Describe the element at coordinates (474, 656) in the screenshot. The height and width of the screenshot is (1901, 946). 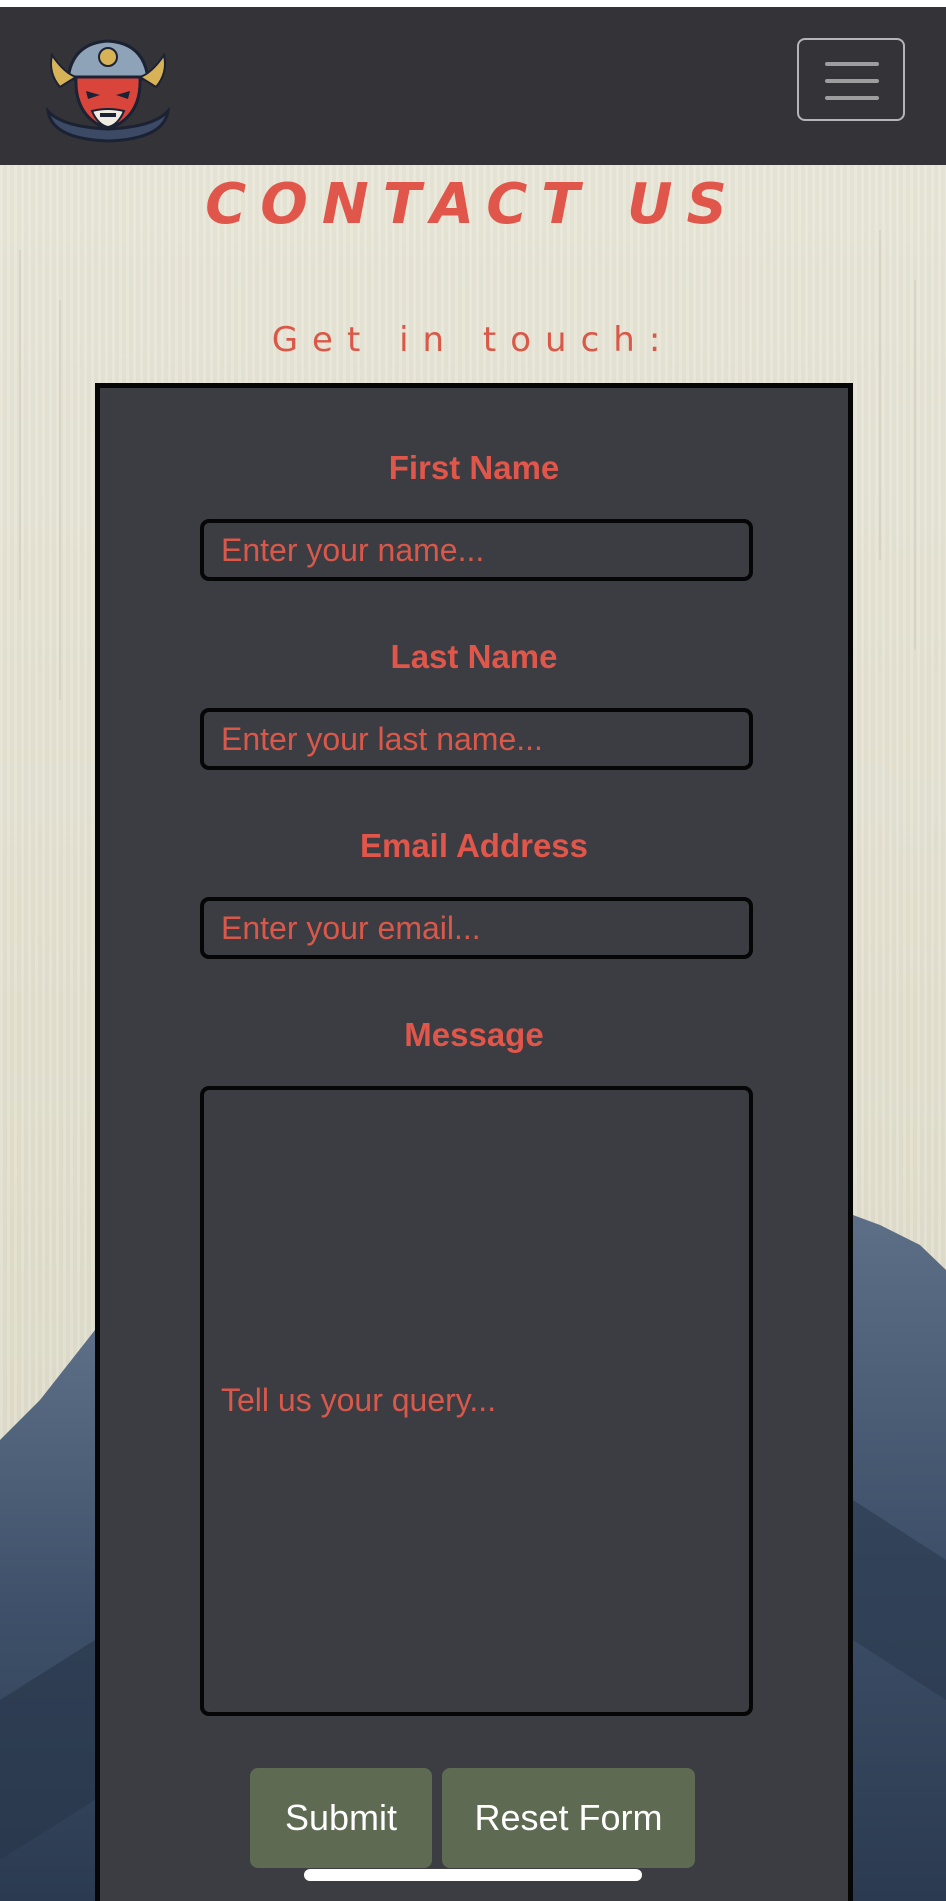
I see `last-name-label: Last Name` at that location.